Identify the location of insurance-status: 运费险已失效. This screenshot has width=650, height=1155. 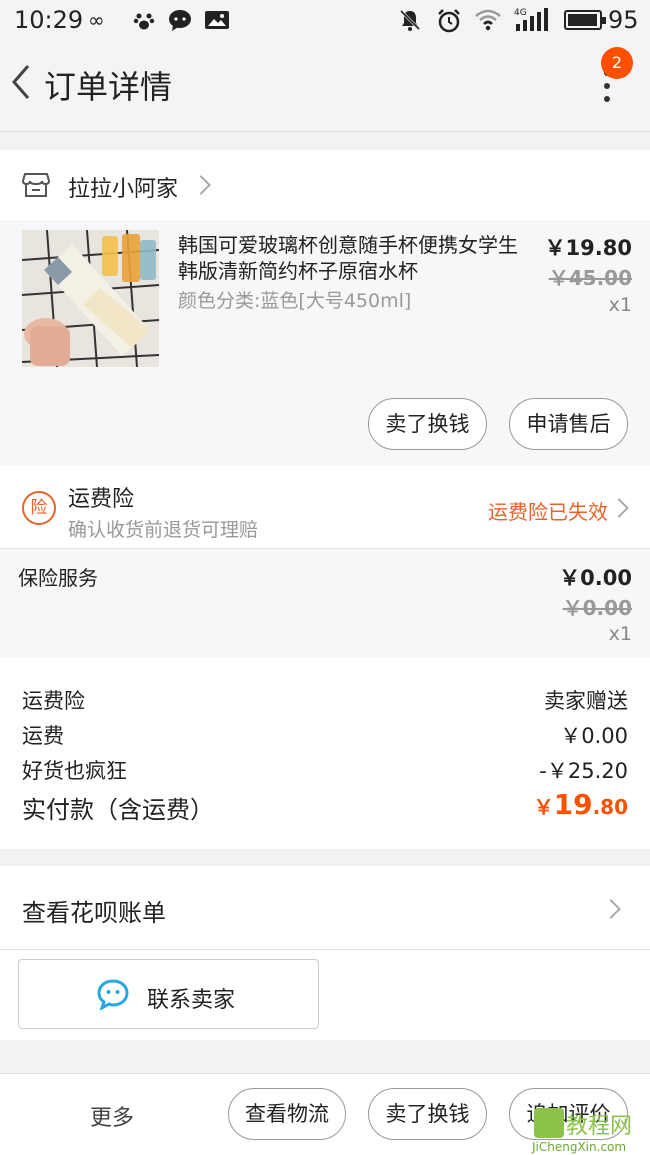
(548, 512).